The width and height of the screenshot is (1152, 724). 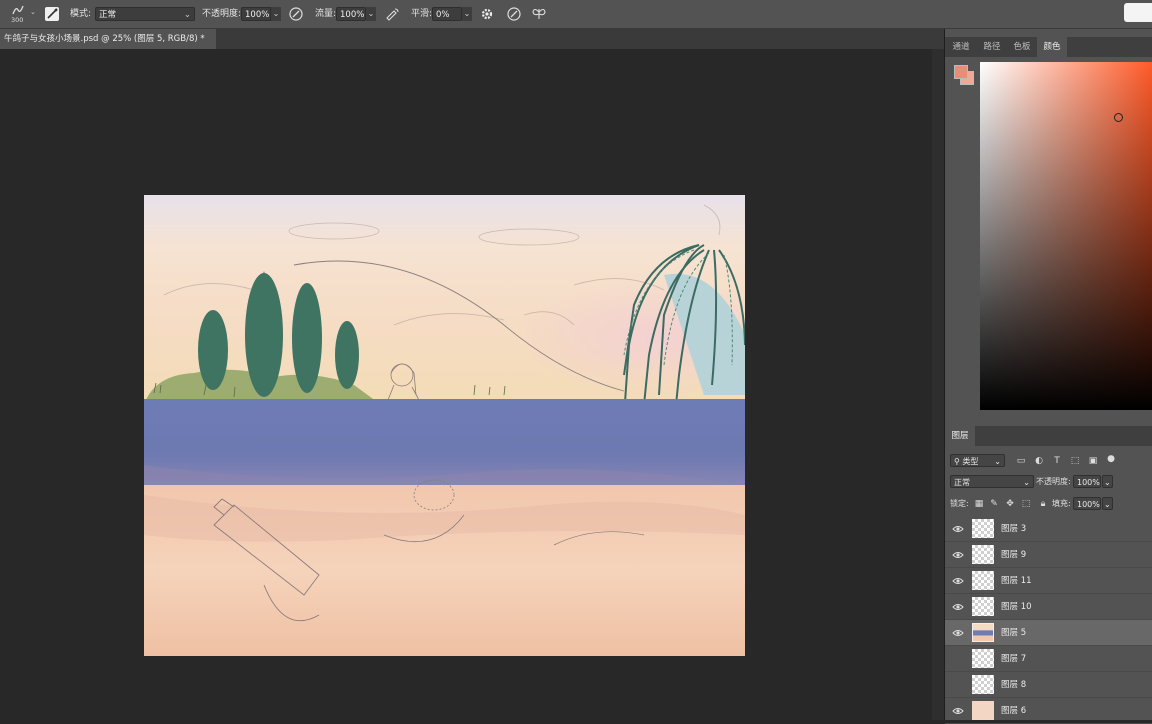 I want to click on airbrush-icon, so click(x=392, y=14).